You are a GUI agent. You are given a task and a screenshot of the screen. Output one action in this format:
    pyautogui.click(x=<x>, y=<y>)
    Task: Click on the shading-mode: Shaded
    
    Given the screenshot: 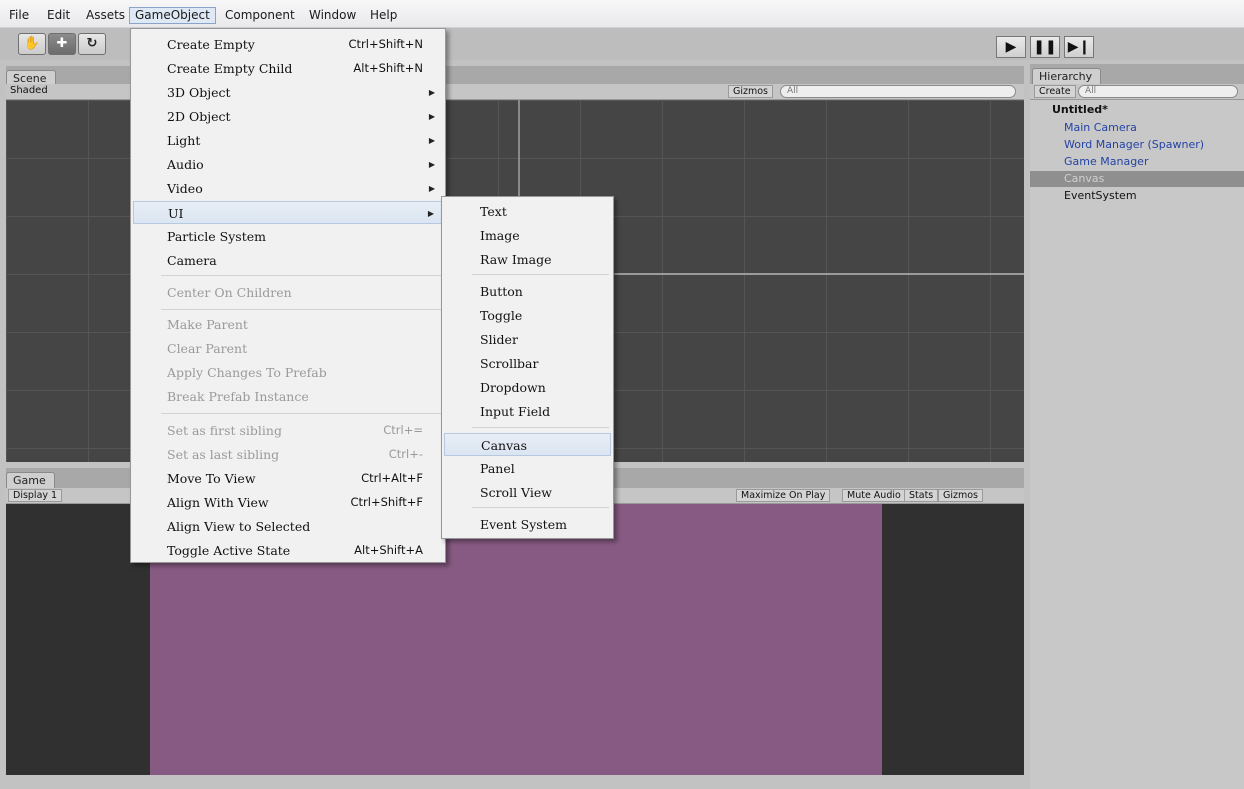 What is the action you would take?
    pyautogui.click(x=29, y=90)
    